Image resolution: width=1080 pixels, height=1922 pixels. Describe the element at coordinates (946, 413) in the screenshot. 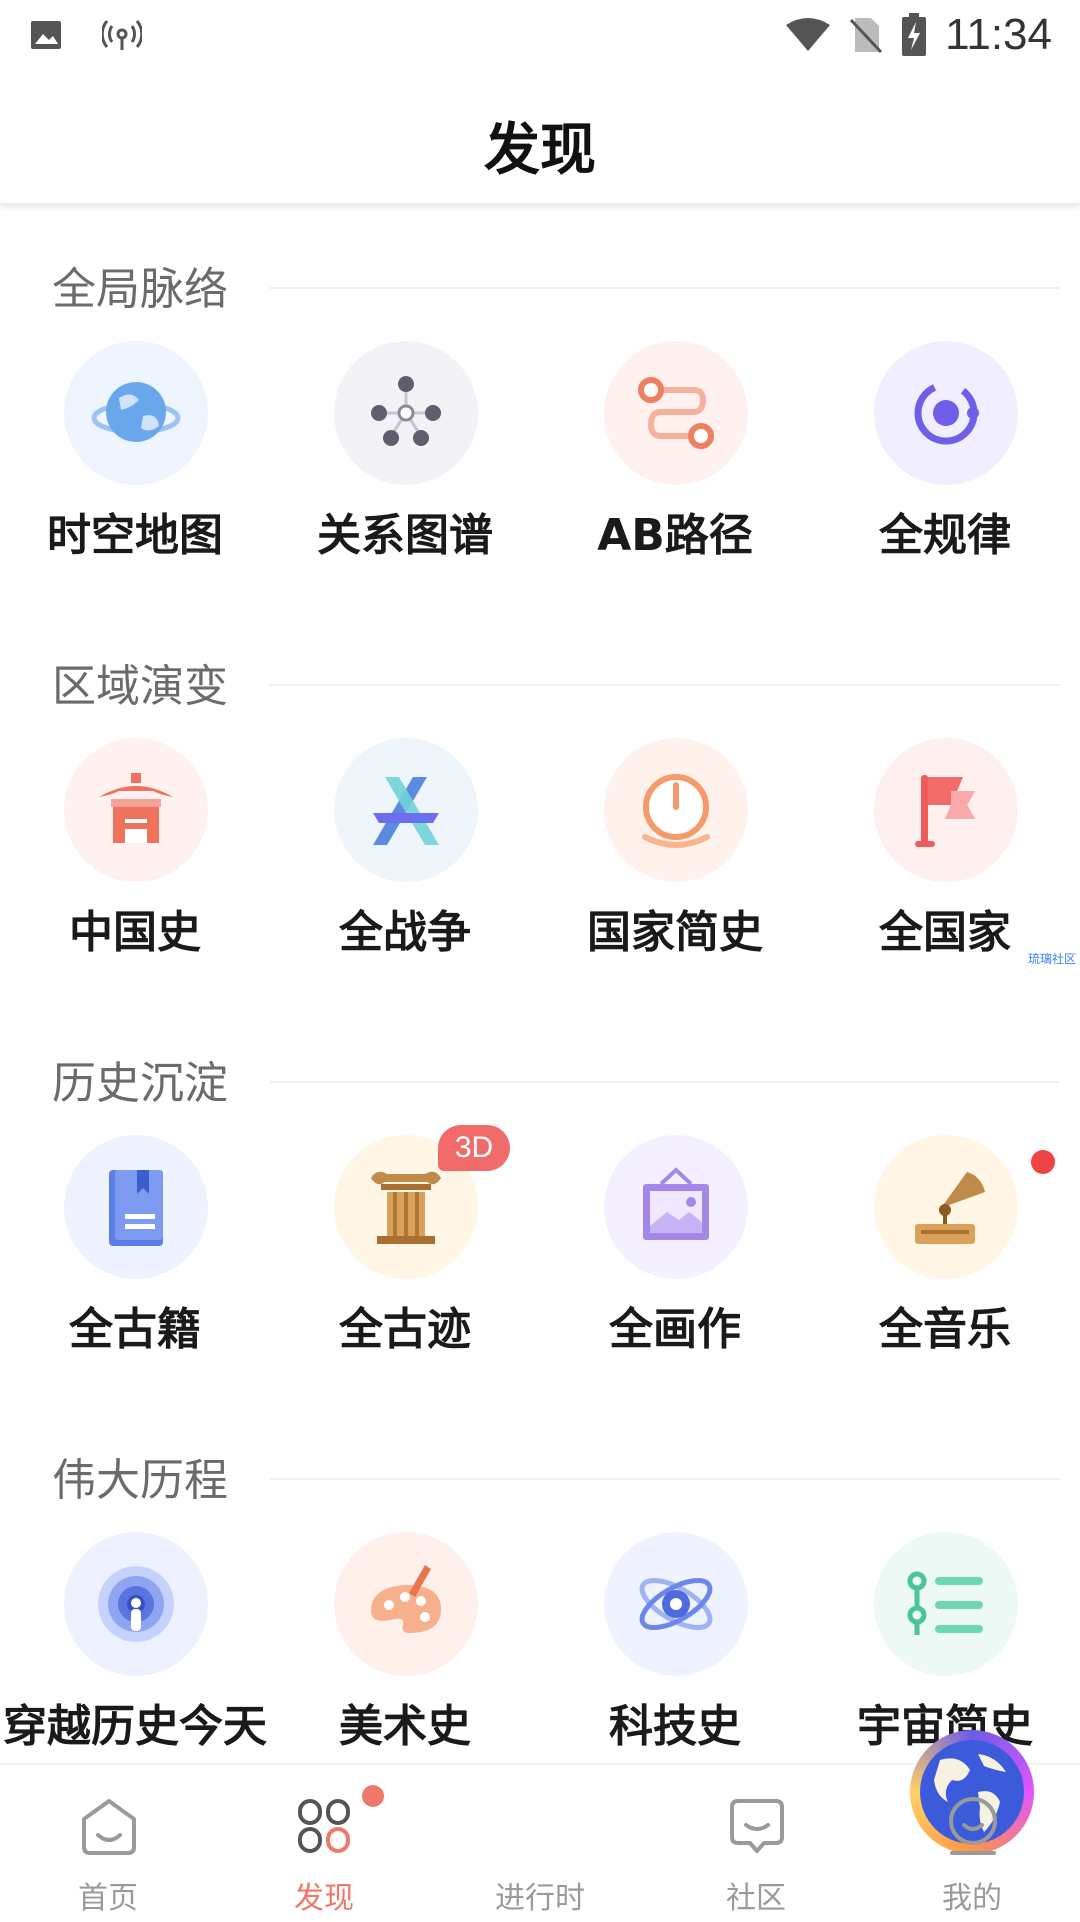

I see `orbit-icon` at that location.